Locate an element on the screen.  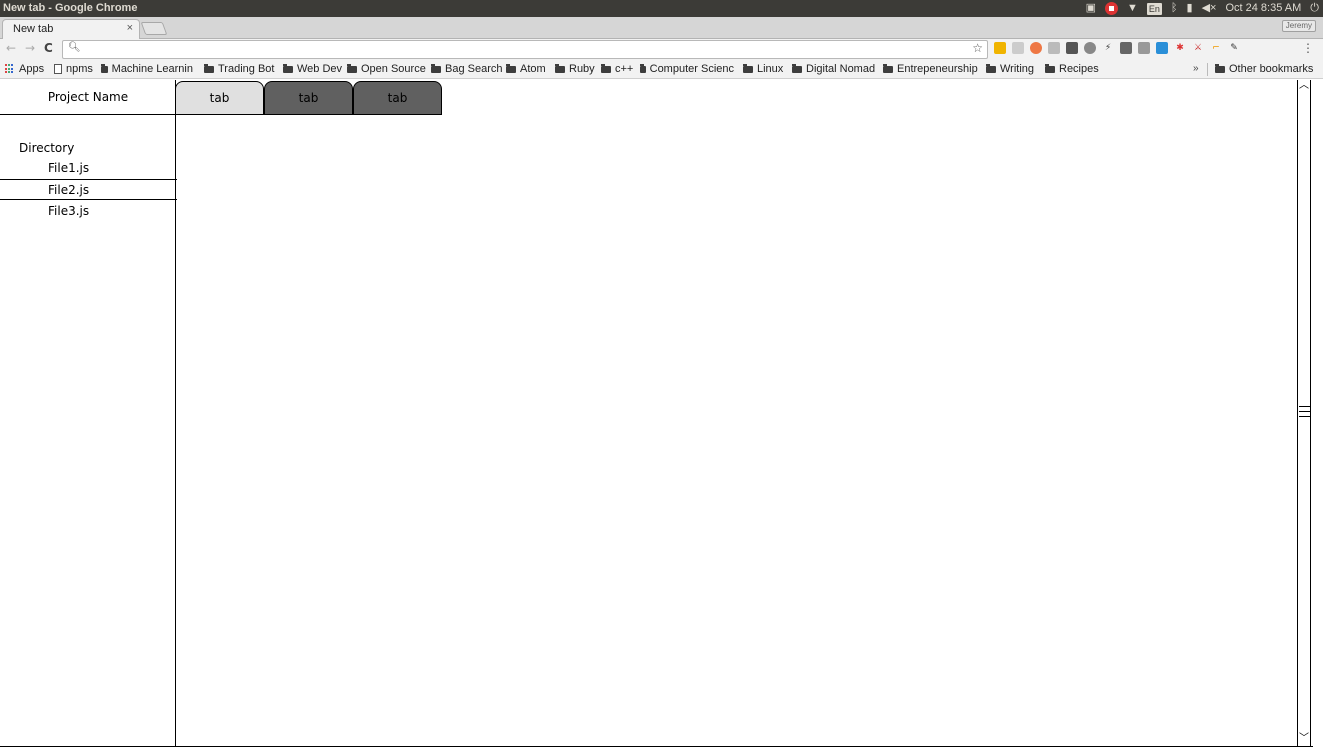
other-bookmarks-folder: Other bookmarks is located at coordinates (1264, 69).